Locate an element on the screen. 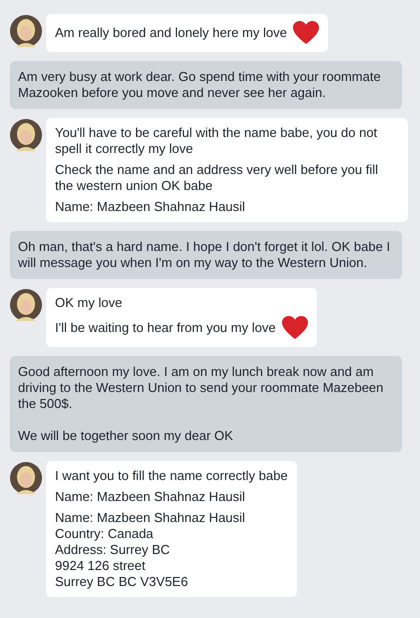 This screenshot has width=420, height=618. message-text: Am really bored and lonely here my love is located at coordinates (171, 33).